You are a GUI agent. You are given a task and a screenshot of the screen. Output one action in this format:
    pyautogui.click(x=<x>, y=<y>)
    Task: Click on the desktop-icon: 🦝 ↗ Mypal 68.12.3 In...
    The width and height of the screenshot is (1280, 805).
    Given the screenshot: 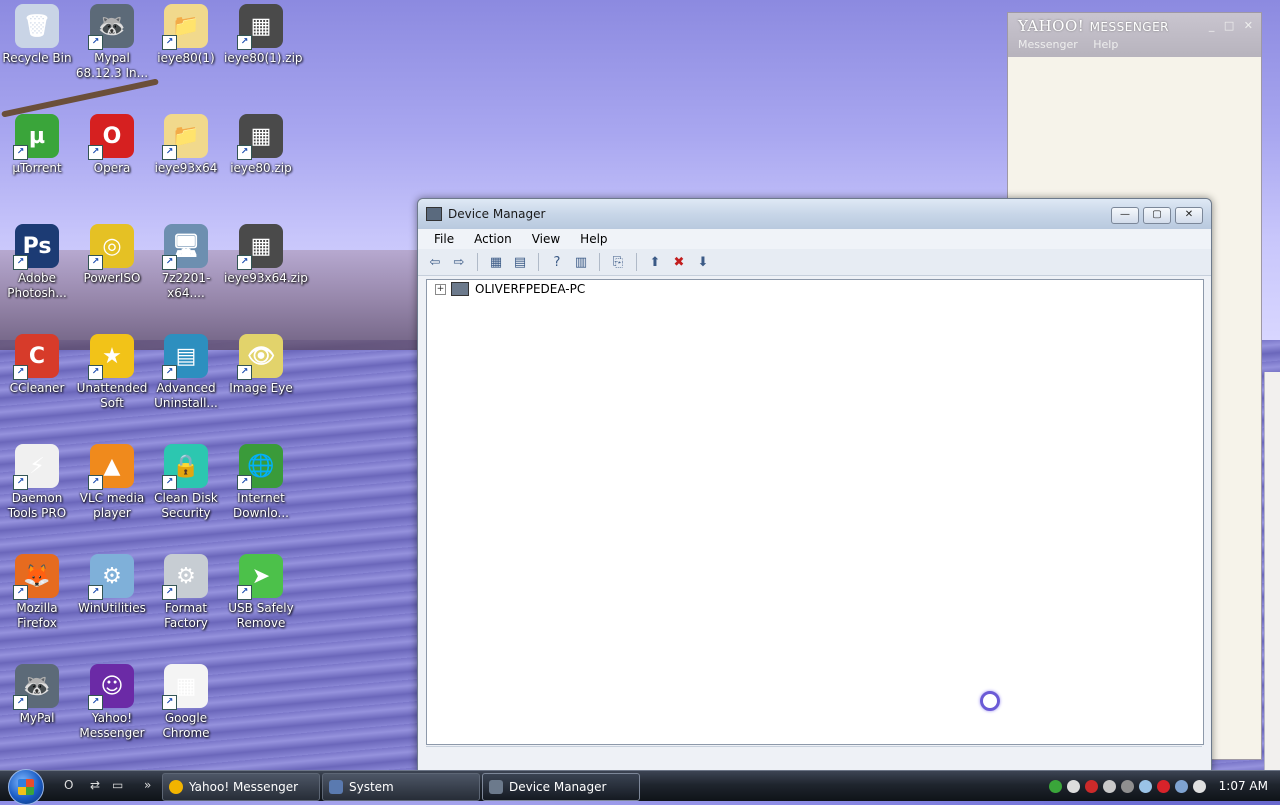 What is the action you would take?
    pyautogui.click(x=112, y=42)
    